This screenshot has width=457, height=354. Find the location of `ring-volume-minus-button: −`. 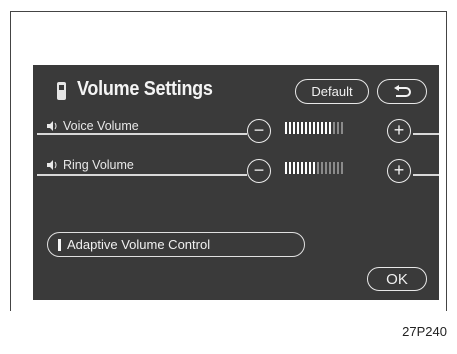

ring-volume-minus-button: − is located at coordinates (259, 171).